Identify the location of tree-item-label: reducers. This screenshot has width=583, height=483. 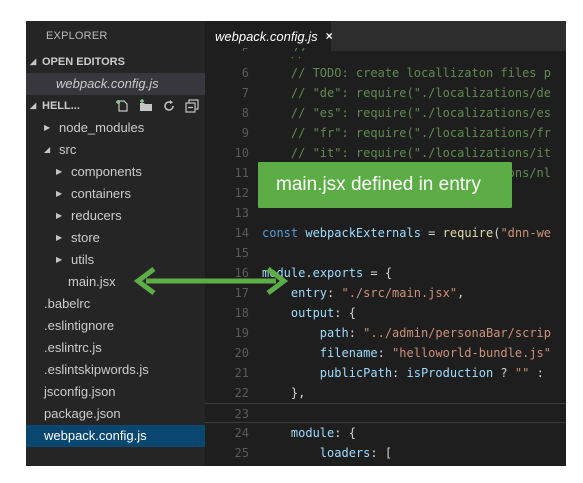
(96, 215).